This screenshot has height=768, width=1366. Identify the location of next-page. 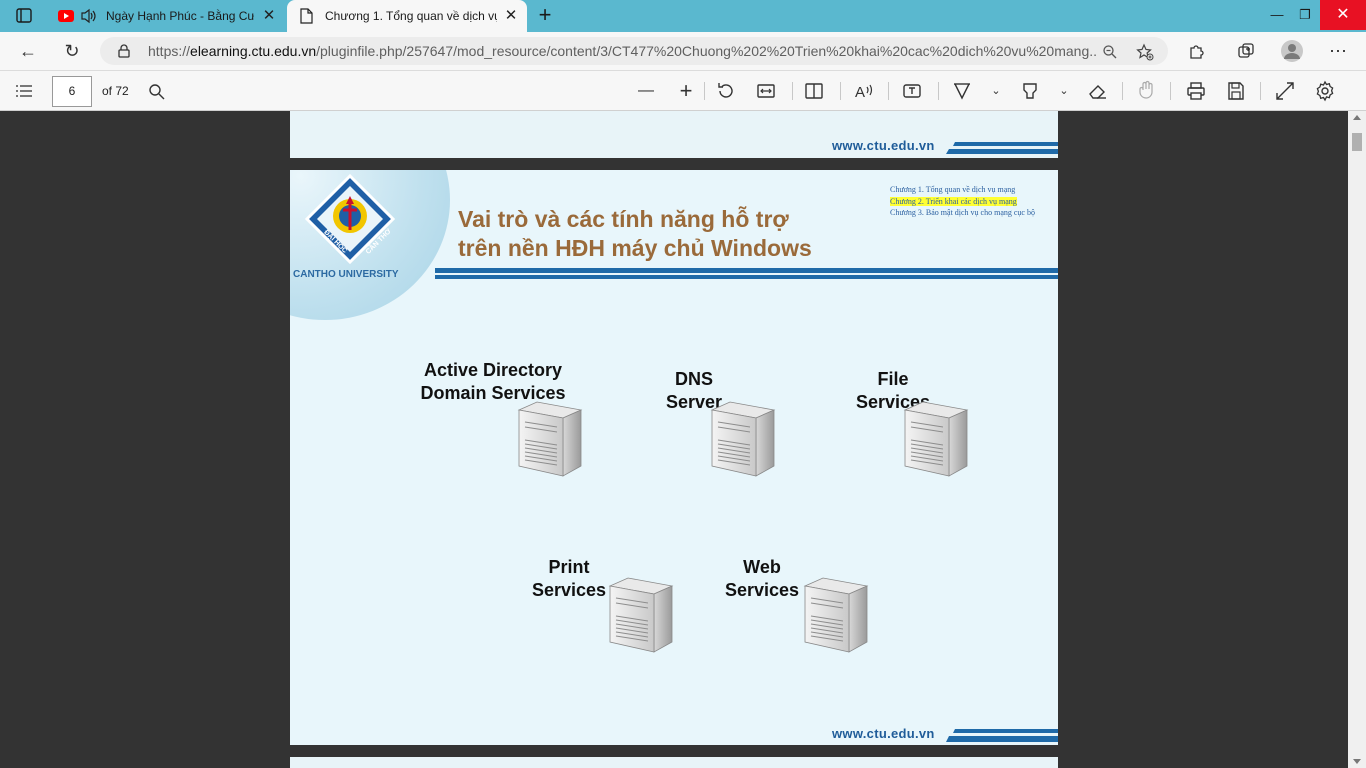
(674, 762).